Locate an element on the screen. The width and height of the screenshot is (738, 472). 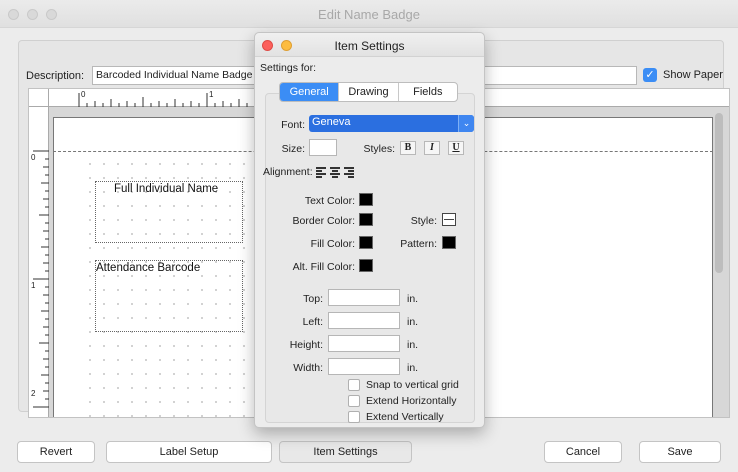
pattern-label: Pattern: is located at coordinates (418, 244).